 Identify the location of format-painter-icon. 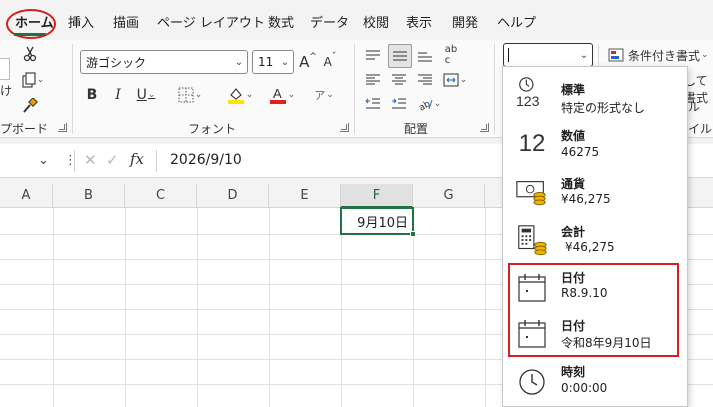
(30, 106).